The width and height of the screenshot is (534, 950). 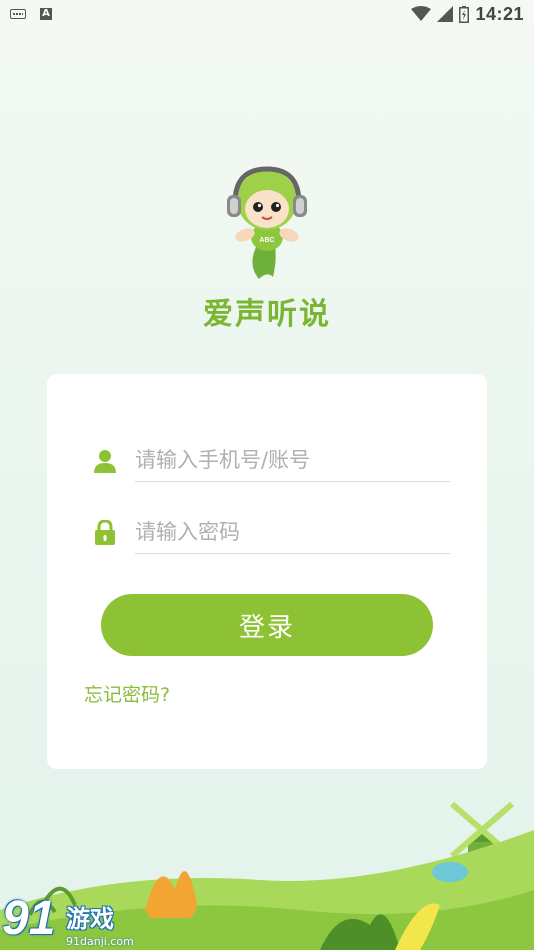 What do you see at coordinates (29, 918) in the screenshot?
I see `watermark-number: 91` at bounding box center [29, 918].